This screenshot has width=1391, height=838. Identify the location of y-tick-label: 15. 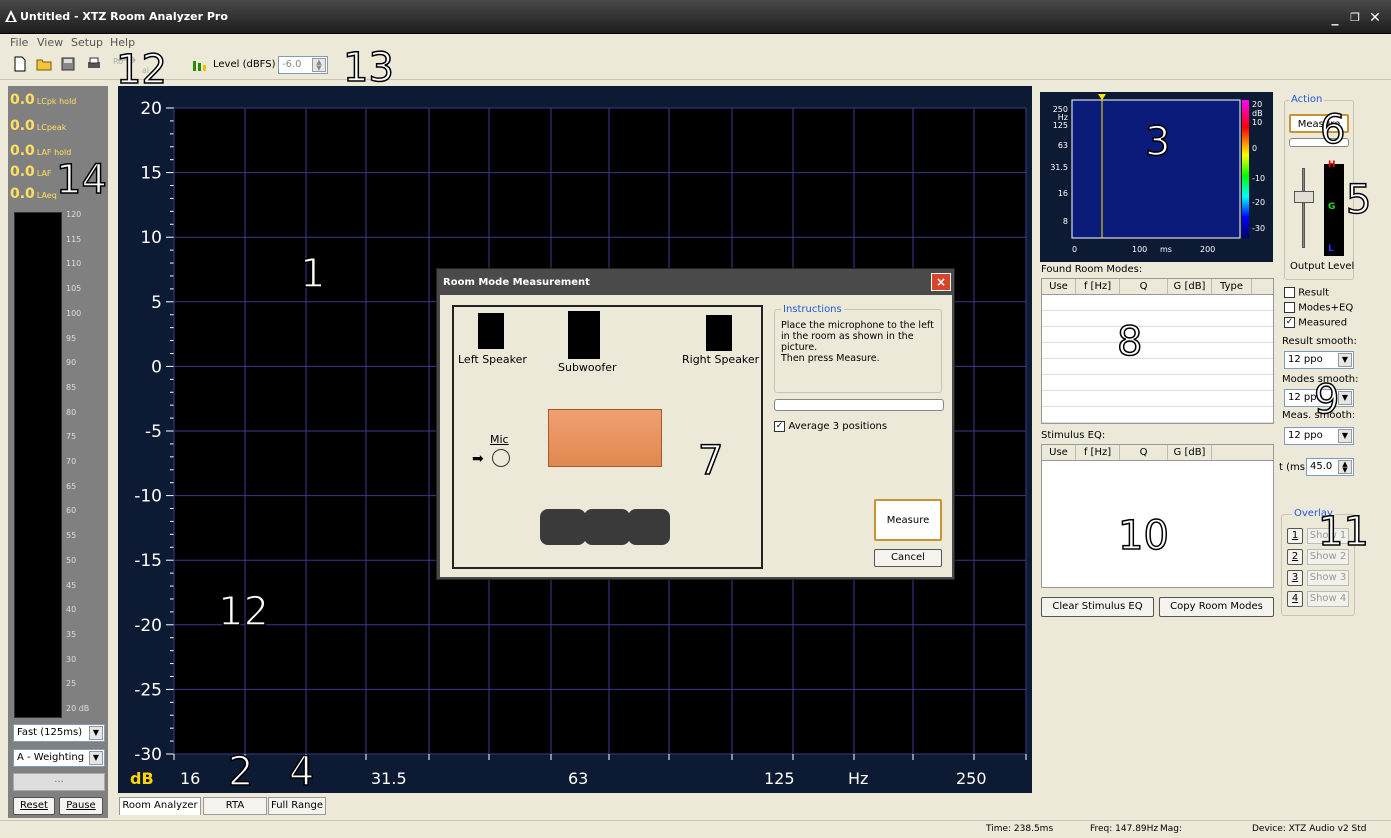
(151, 174).